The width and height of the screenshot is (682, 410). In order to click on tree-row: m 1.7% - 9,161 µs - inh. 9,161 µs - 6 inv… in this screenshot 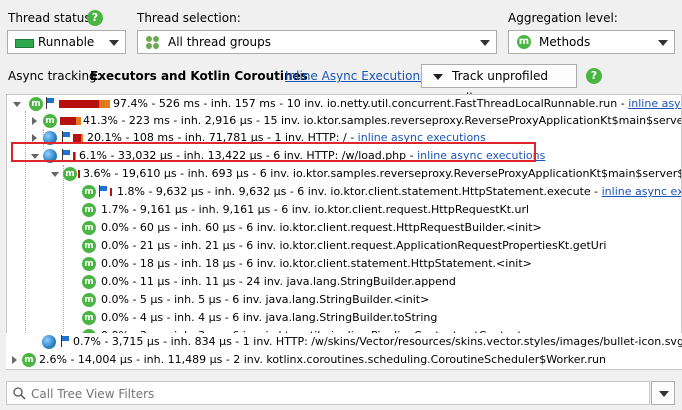, I will do `click(344, 210)`.